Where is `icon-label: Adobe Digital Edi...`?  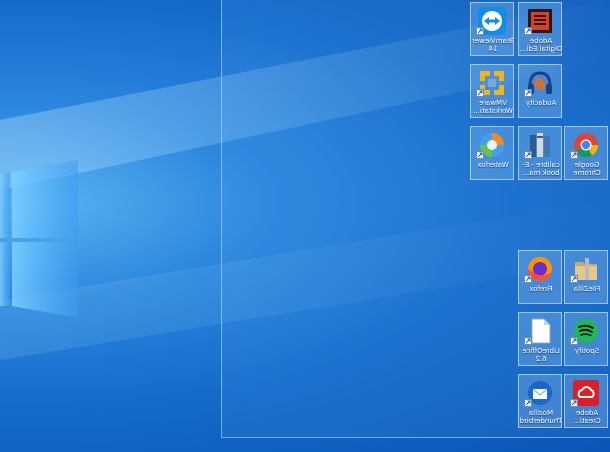 icon-label: Adobe Digital Edi... is located at coordinates (541, 45).